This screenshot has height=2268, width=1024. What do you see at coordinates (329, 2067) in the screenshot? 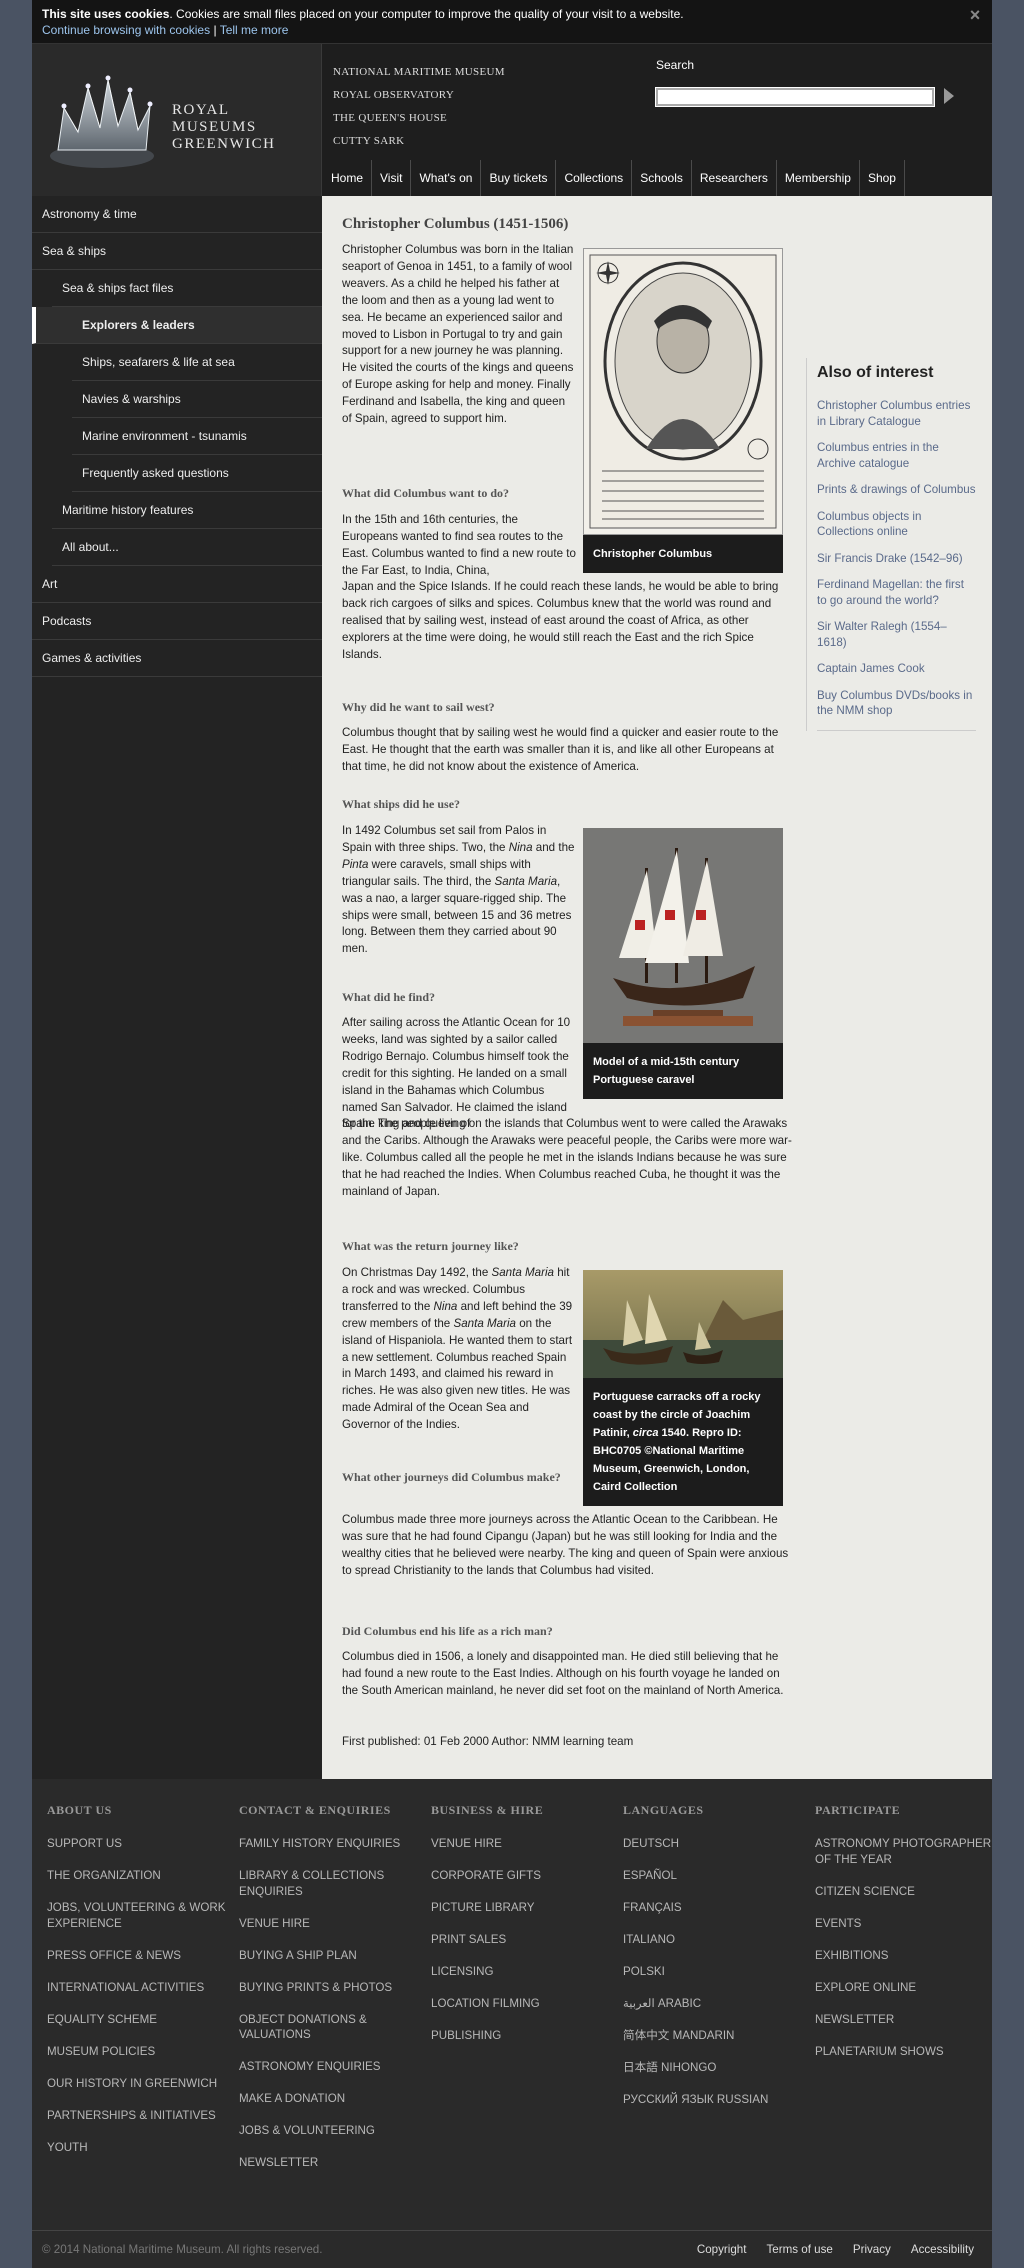
I see `footer-link: ASTRONOMY ENQUIRIES` at bounding box center [329, 2067].